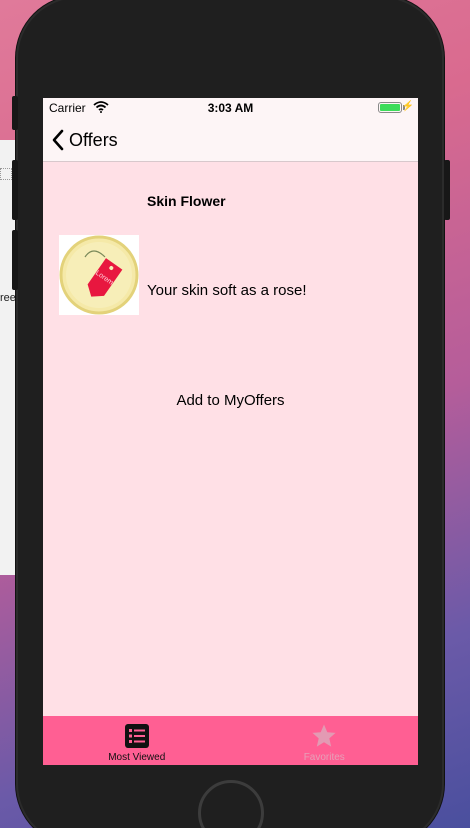 This screenshot has width=470, height=828. I want to click on tab-label: Favorites, so click(324, 757).